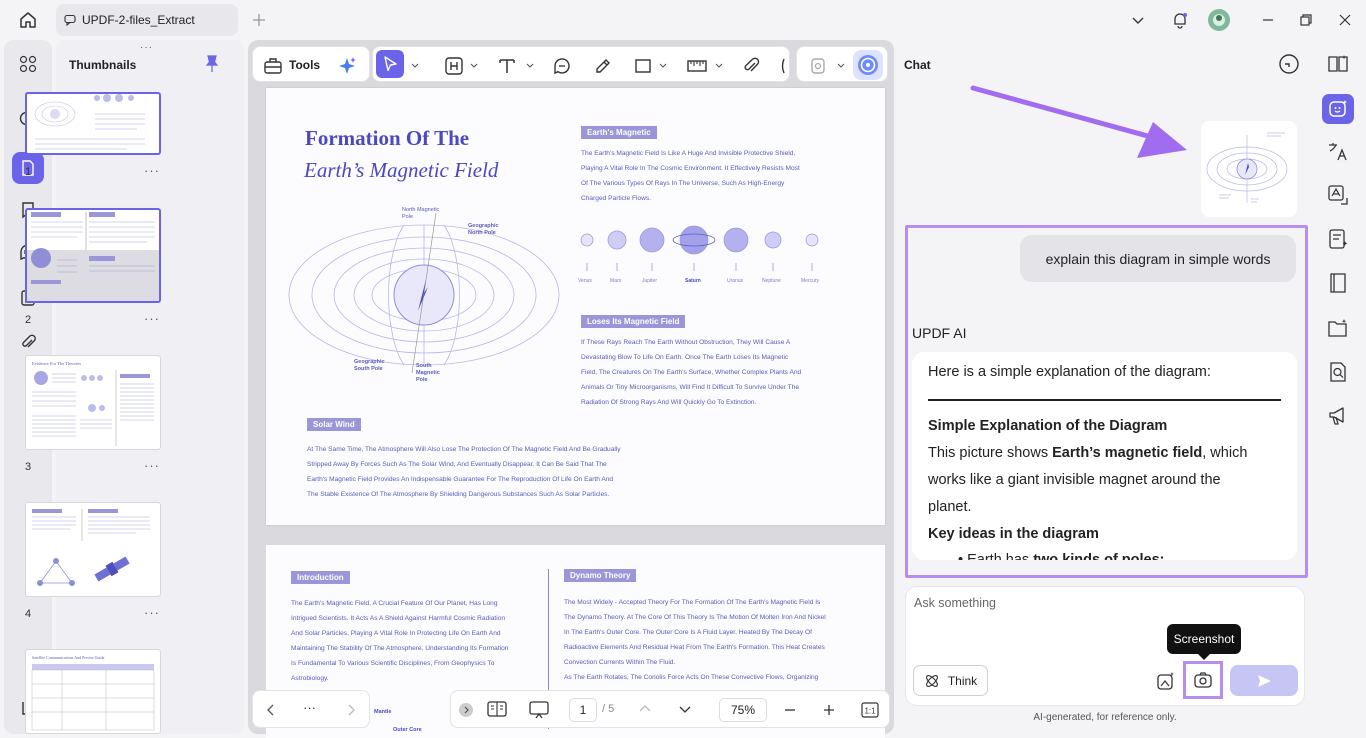 This screenshot has width=1366, height=738. I want to click on send-button, so click(1264, 680).